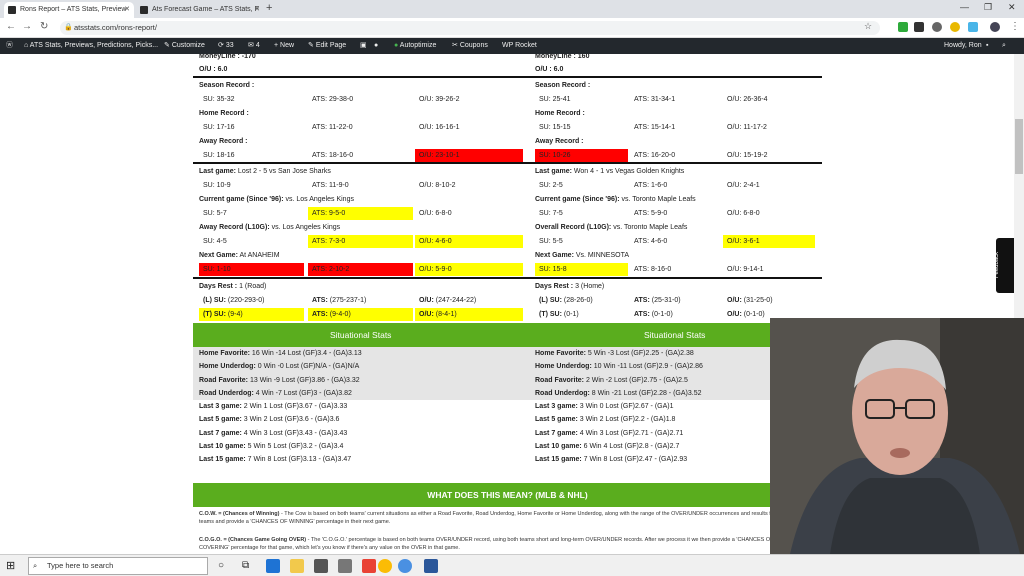 This screenshot has height=576, width=1024. I want to click on reload-icon: ↻, so click(44, 26).